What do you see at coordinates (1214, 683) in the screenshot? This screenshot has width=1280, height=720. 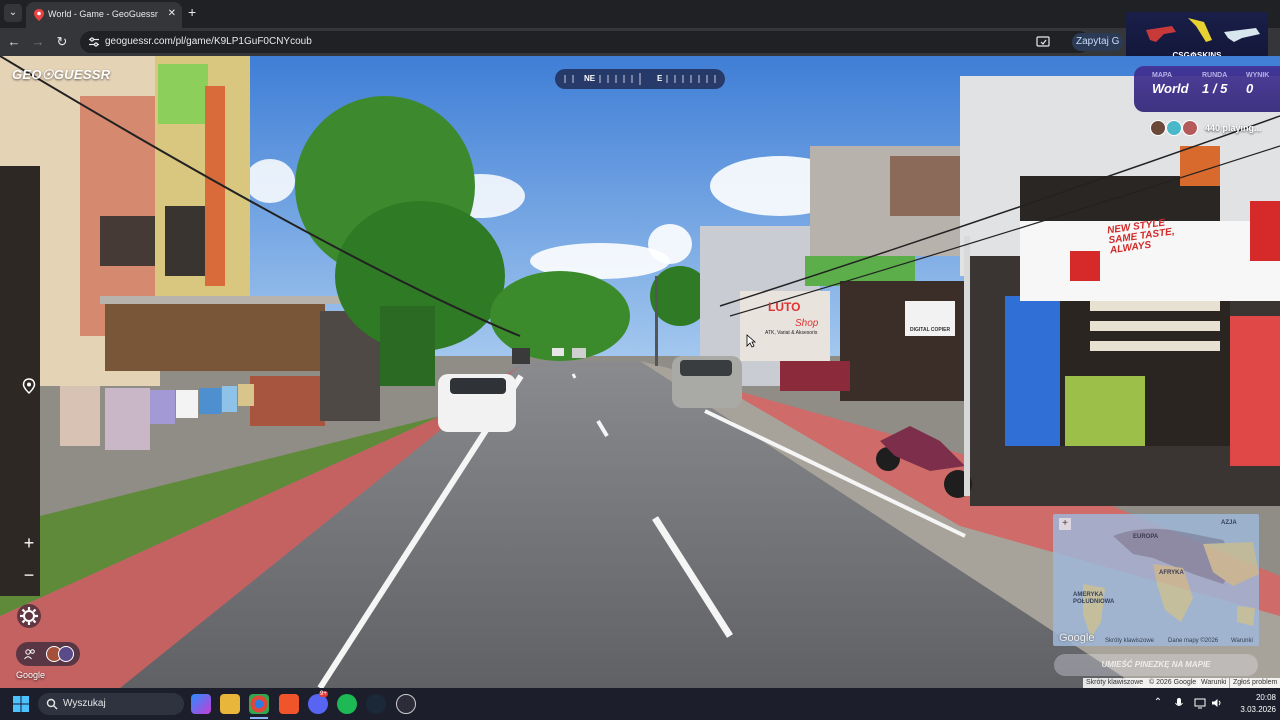 I see `terms-link: Warunki` at bounding box center [1214, 683].